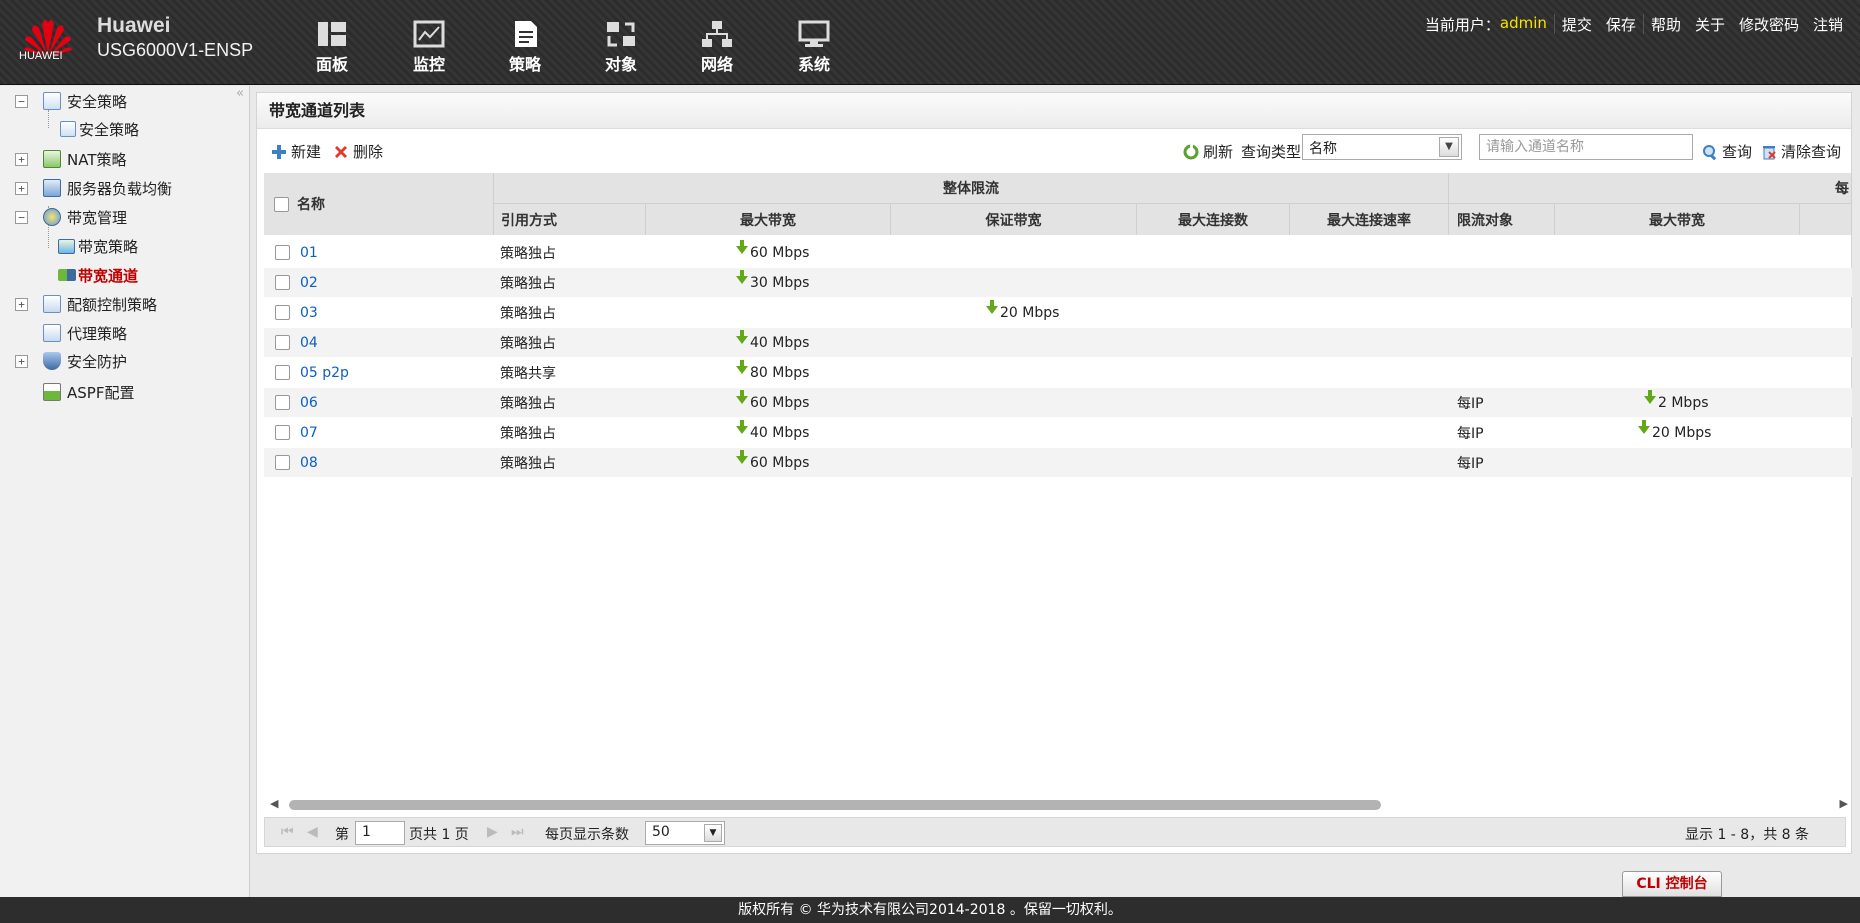  What do you see at coordinates (570, 219) in the screenshot?
I see `column-header-ref-mode: 引用方式` at bounding box center [570, 219].